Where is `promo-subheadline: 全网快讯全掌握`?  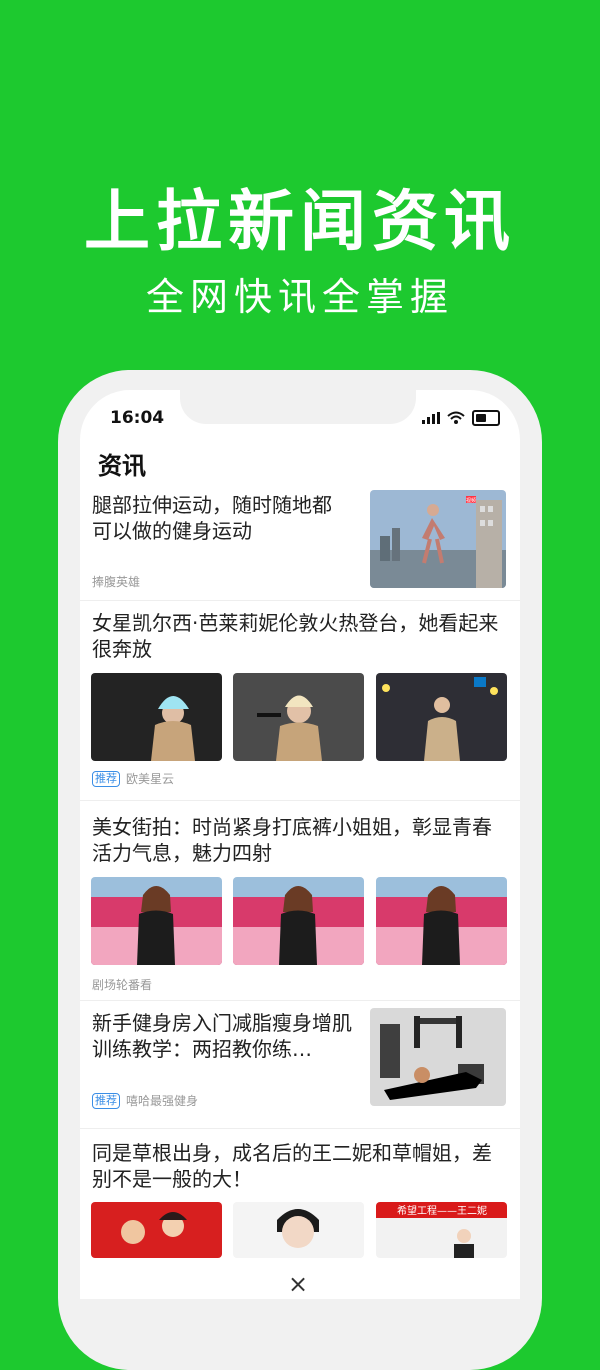 promo-subheadline: 全网快讯全掌握 is located at coordinates (299, 297).